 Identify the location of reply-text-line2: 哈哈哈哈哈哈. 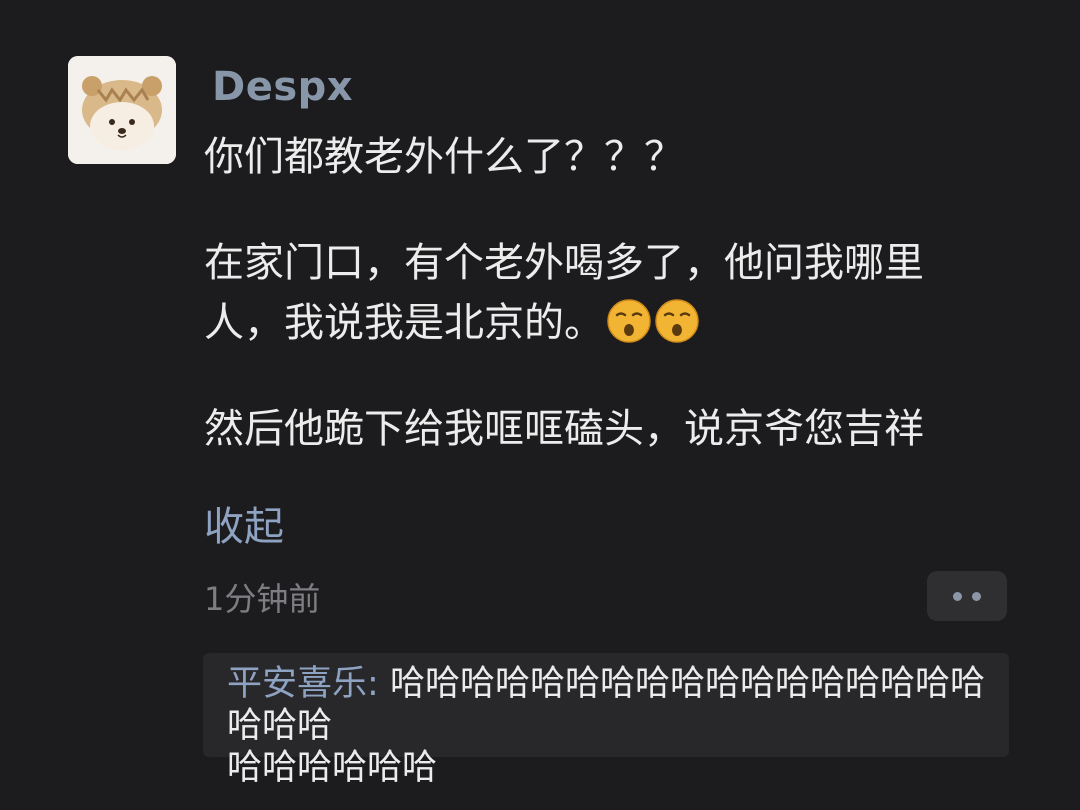
(332, 768).